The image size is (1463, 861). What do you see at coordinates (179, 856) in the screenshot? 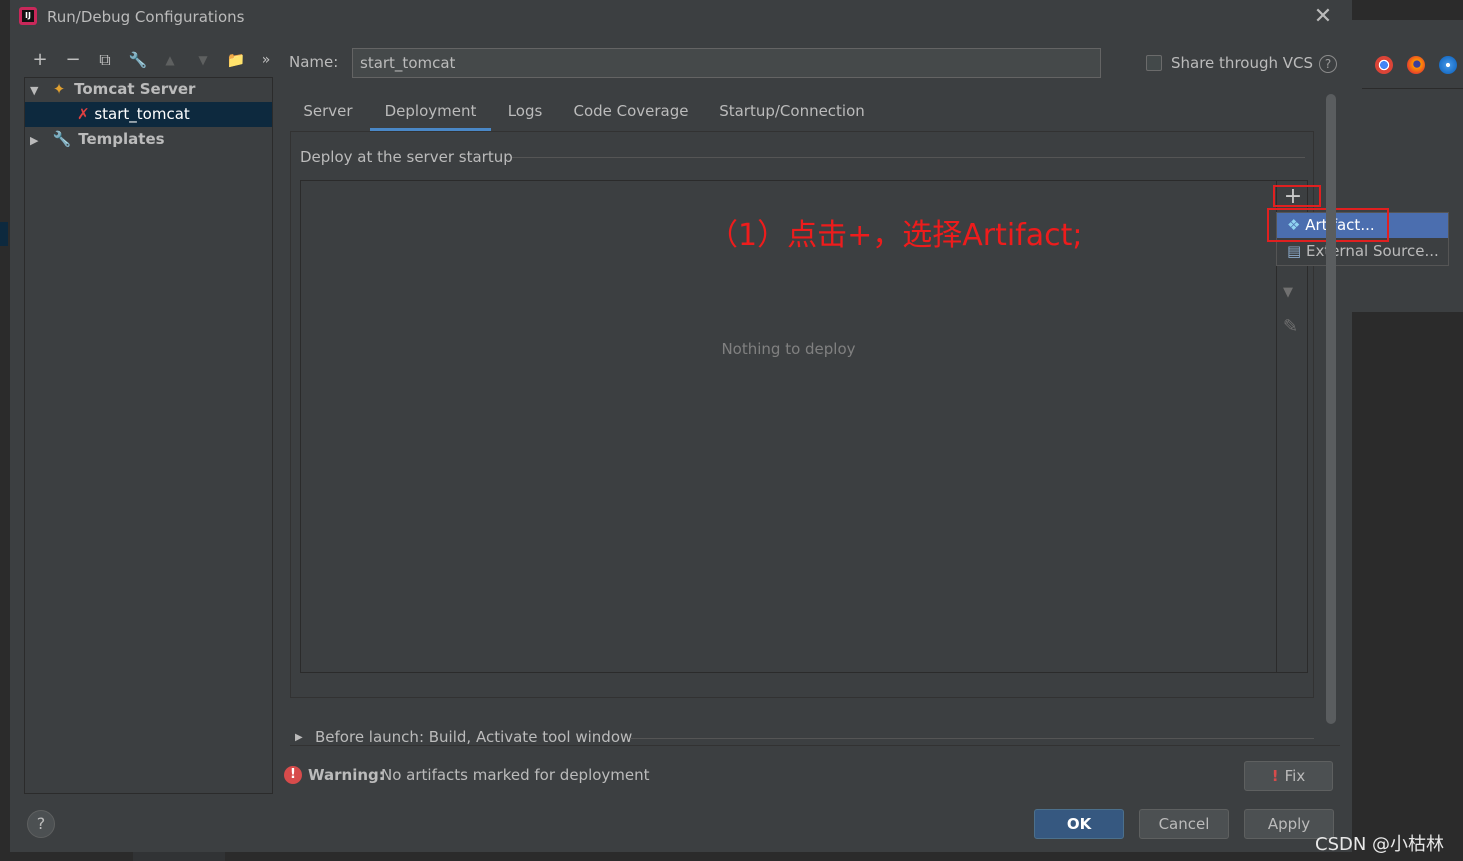
I see `ide-background-bottom-segment` at bounding box center [179, 856].